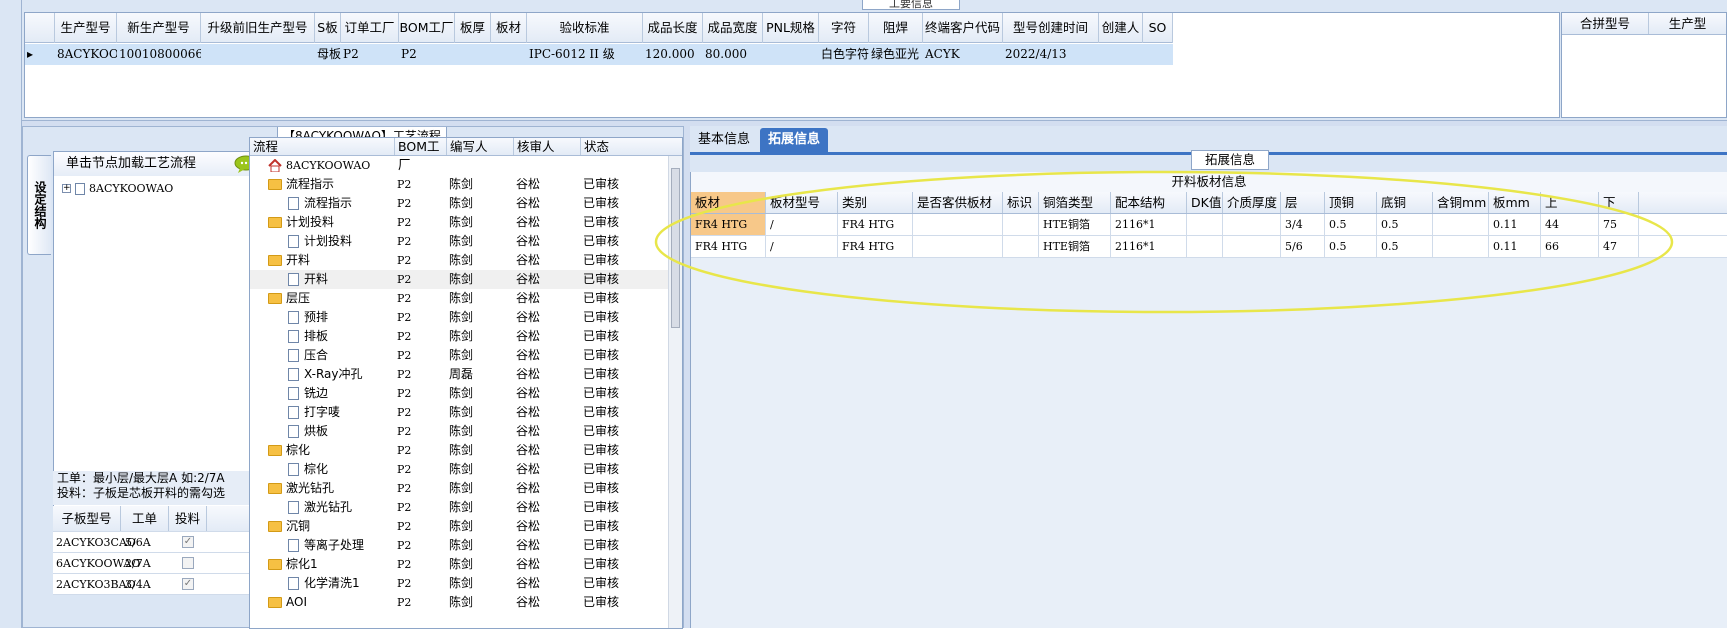  I want to click on flow-row: 棕化 P2 陈剑 谷松 已审核, so click(466, 450).